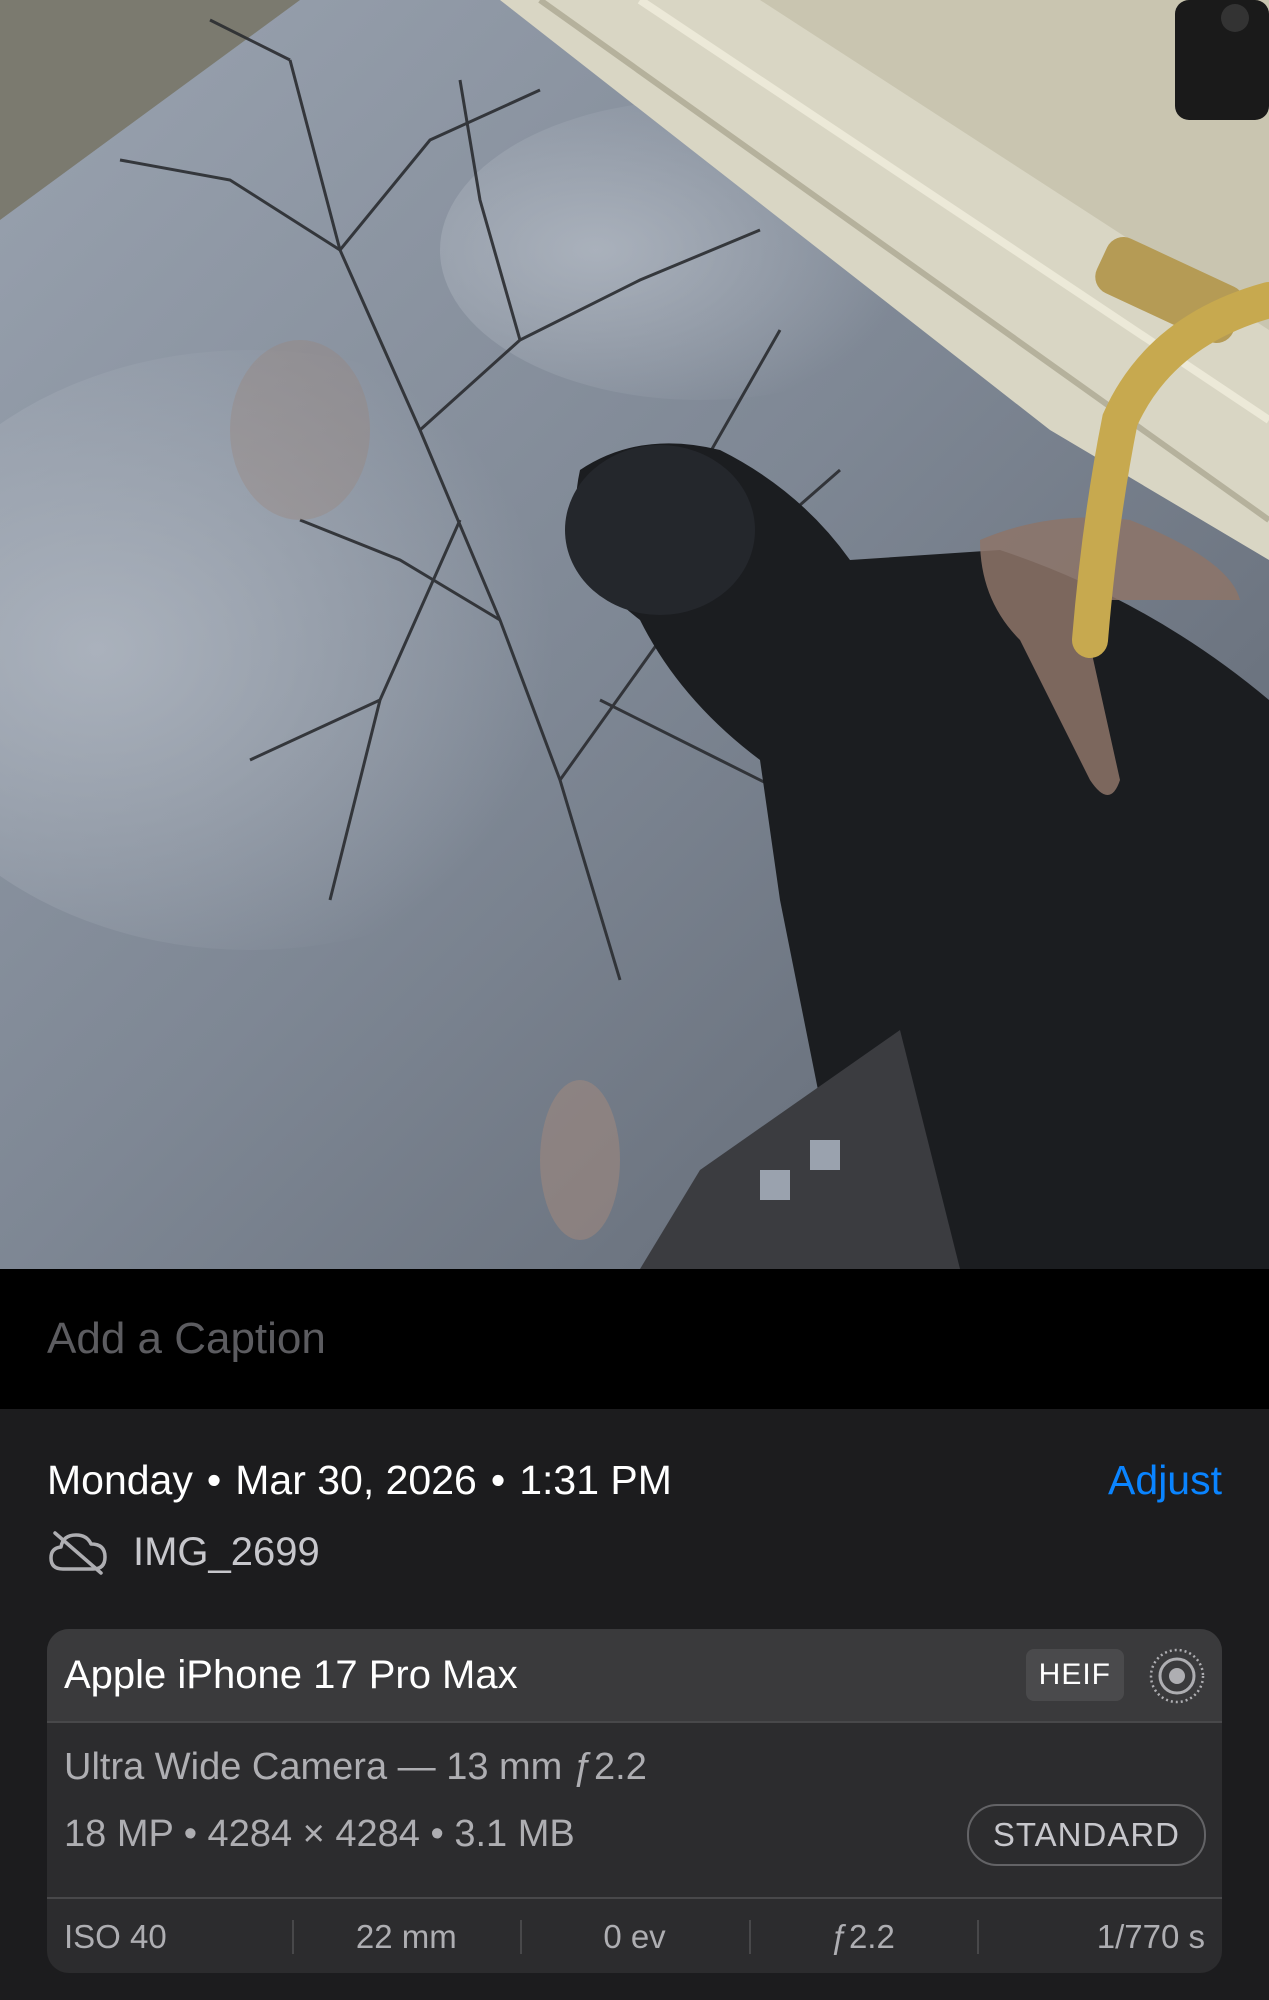  Describe the element at coordinates (634, 1676) in the screenshot. I see `card-header: Apple iPhone 17 Pro Max HEIF` at that location.